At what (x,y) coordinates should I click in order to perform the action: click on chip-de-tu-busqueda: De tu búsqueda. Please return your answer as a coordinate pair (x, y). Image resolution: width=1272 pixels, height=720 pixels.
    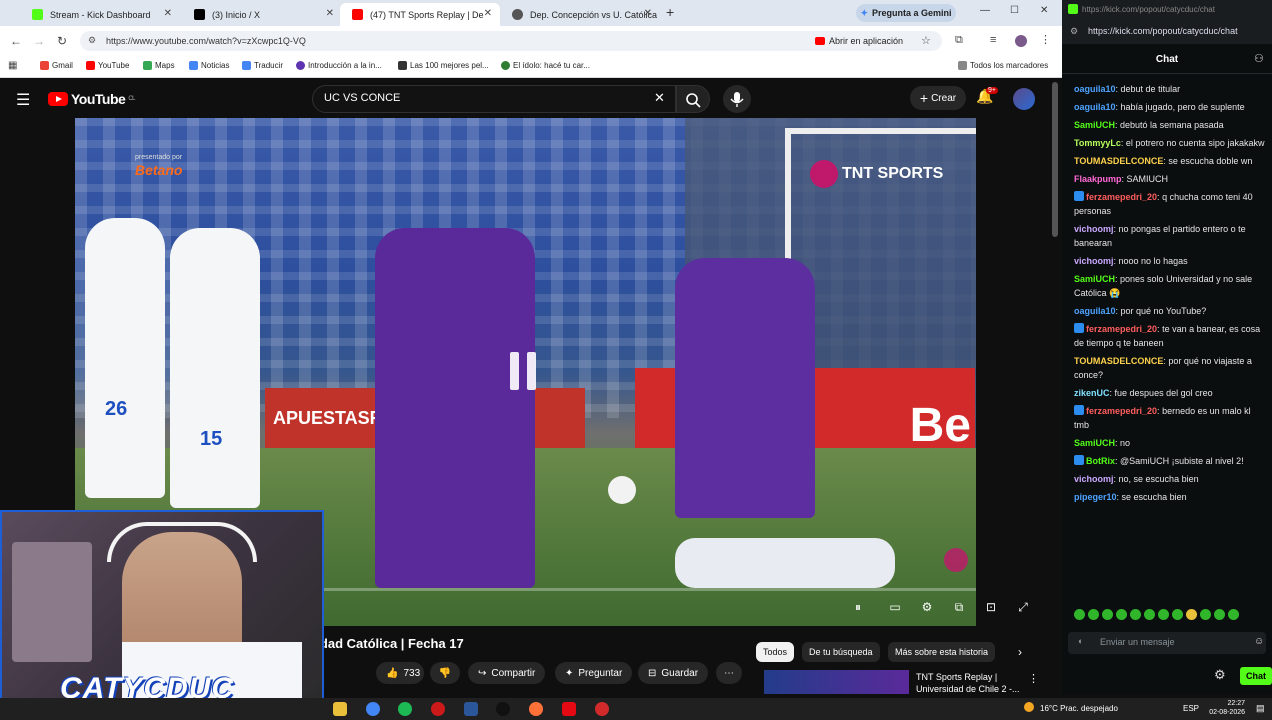
    Looking at the image, I should click on (841, 652).